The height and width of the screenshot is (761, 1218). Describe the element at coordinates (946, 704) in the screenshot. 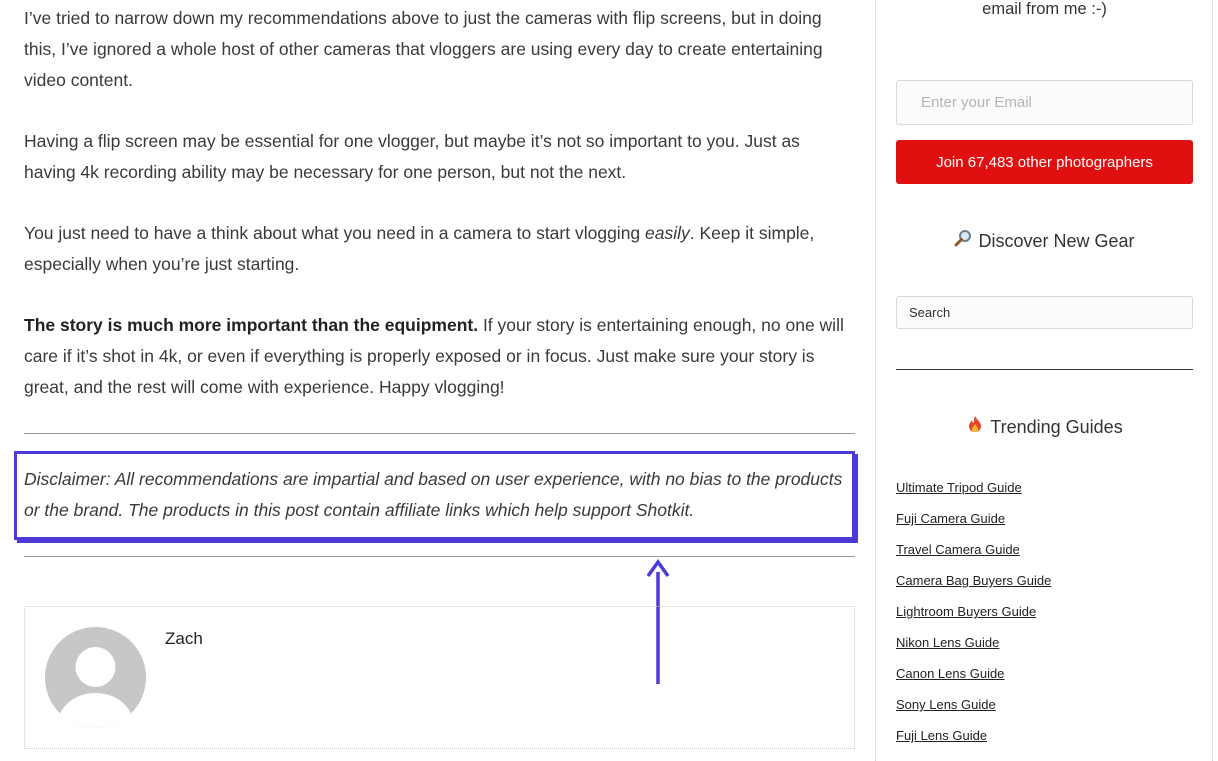

I see `guide-link: Sony Lens Guide` at that location.